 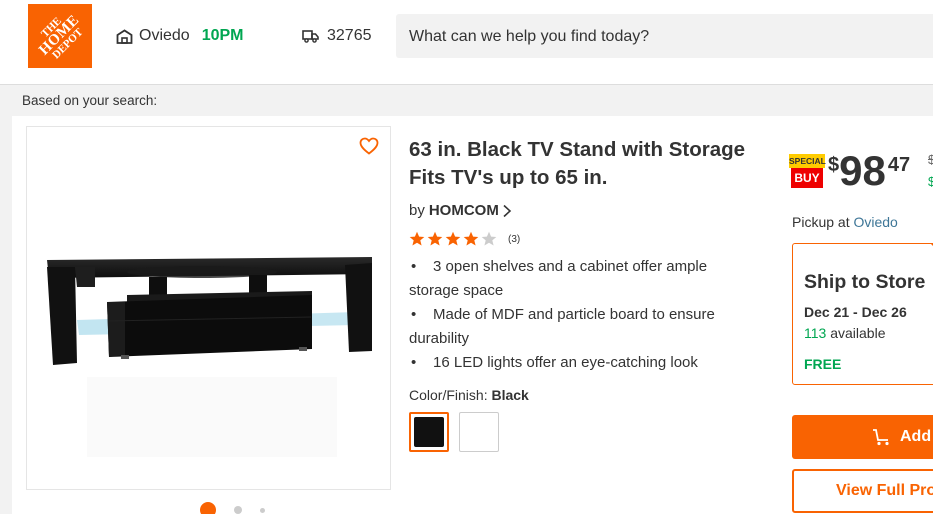 What do you see at coordinates (463, 210) in the screenshot?
I see `brand-name: HOMCOM` at bounding box center [463, 210].